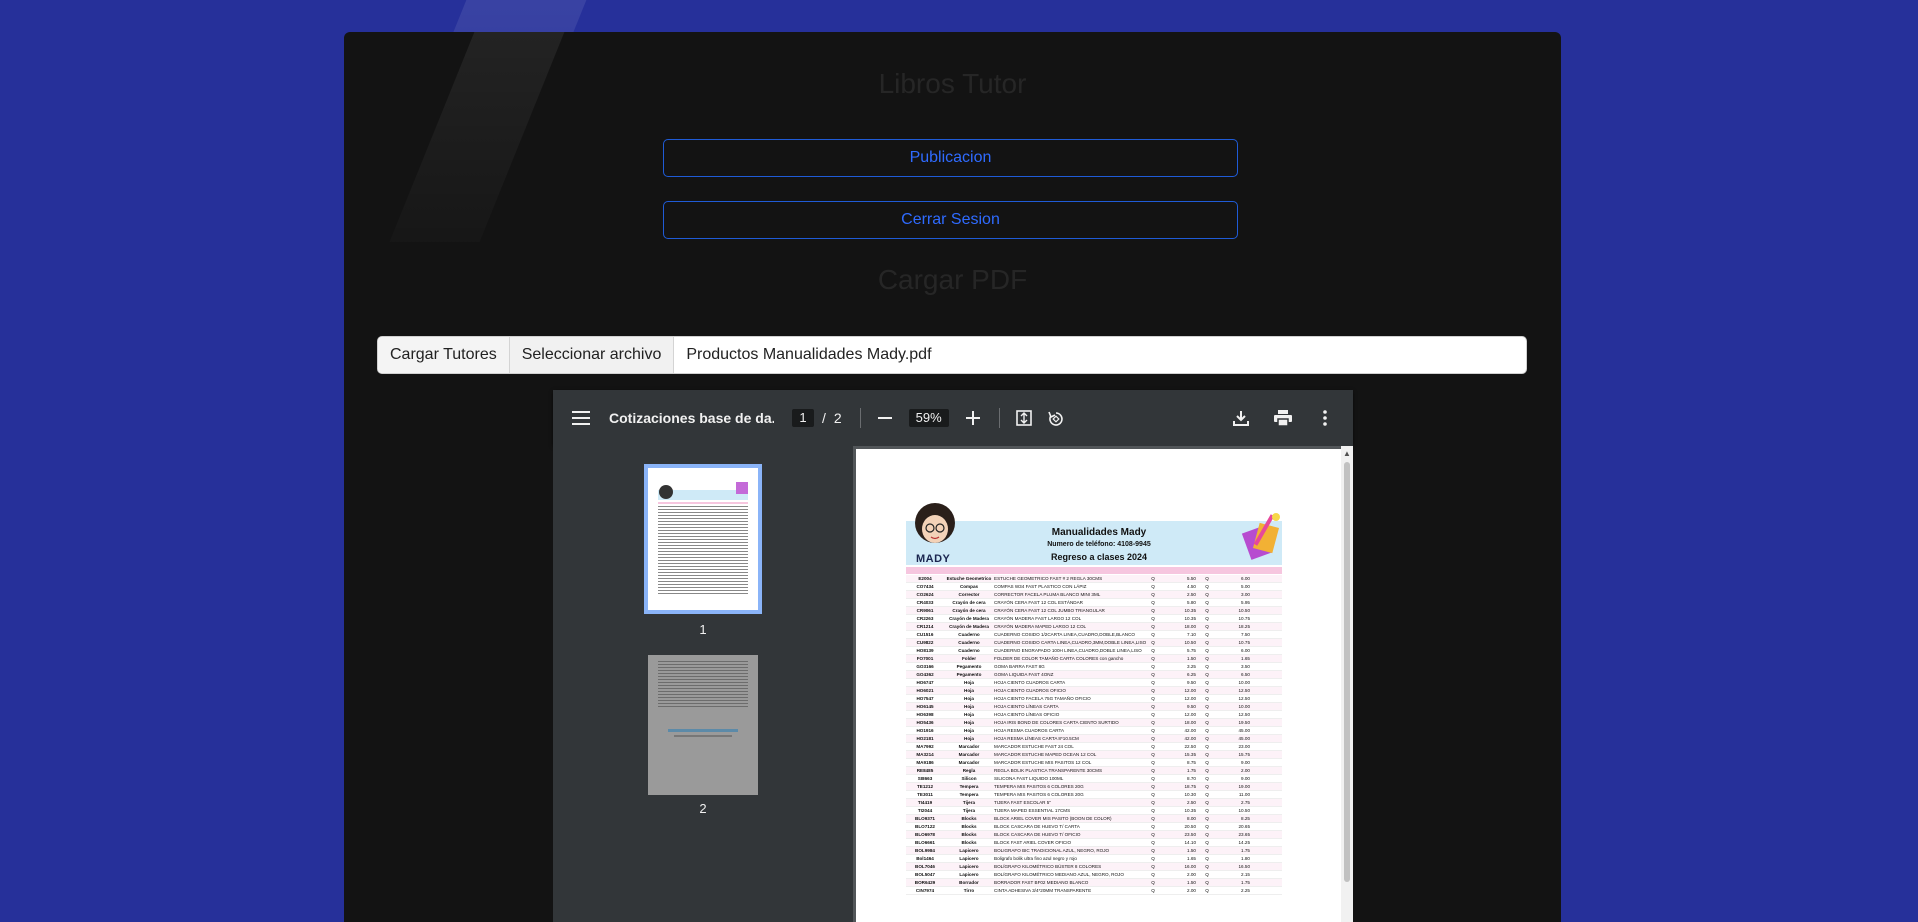 This screenshot has height=922, width=1918. Describe the element at coordinates (1048, 578) in the screenshot. I see `table-cell: ESTUCHE GEOMETRICO FAST # 2 REGLA 30CMS` at that location.